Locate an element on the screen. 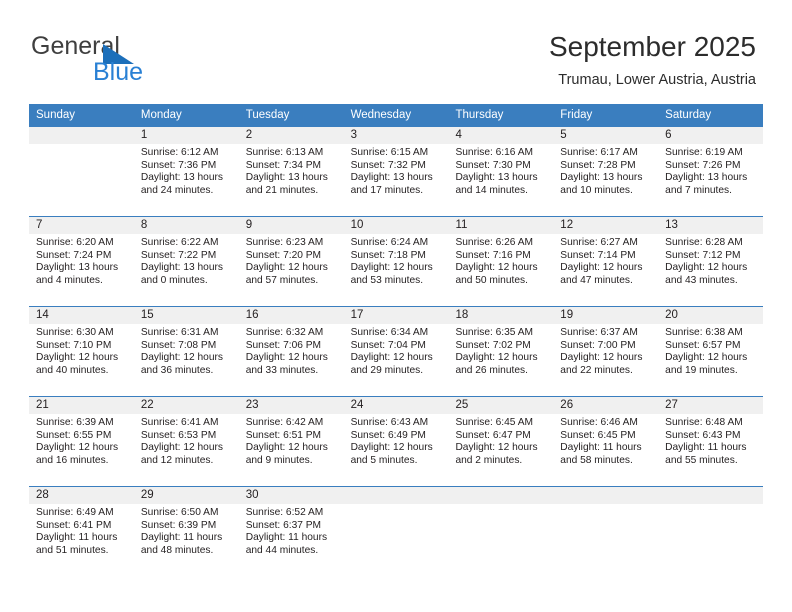 The image size is (792, 612). day-number: 22 is located at coordinates (186, 405).